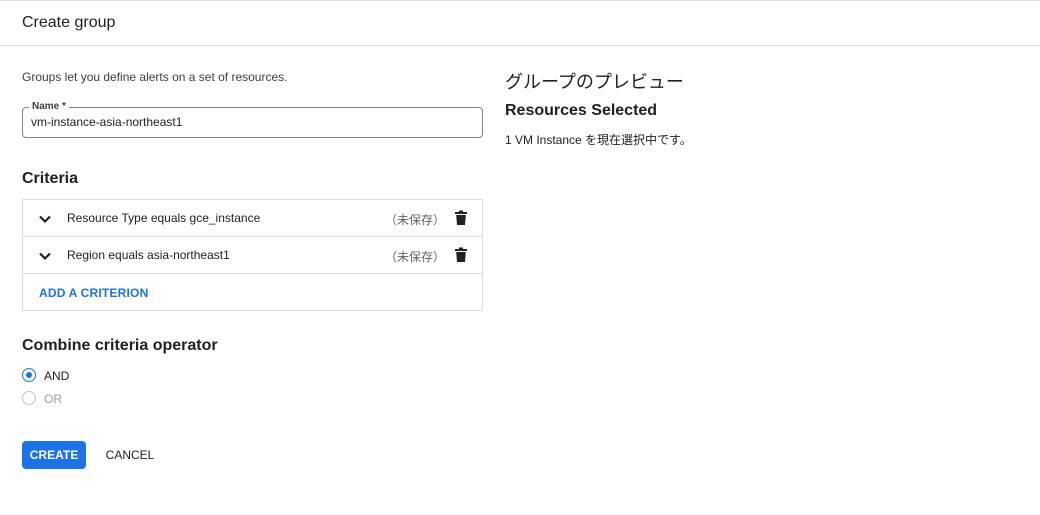 The image size is (1040, 515). I want to click on radio-or-label: OR, so click(53, 399).